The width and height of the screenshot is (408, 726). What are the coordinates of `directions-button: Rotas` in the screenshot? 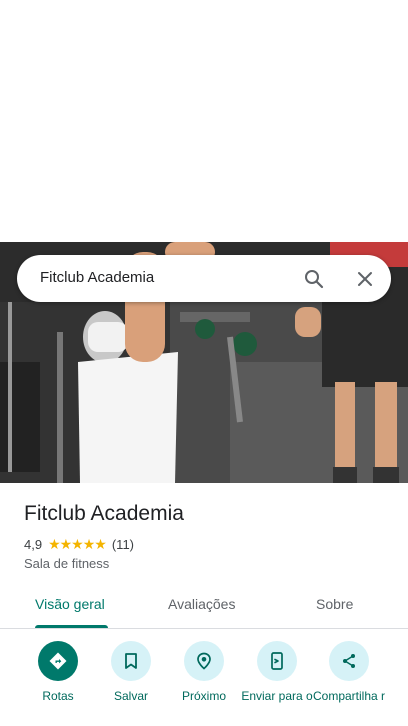 It's located at (58, 672).